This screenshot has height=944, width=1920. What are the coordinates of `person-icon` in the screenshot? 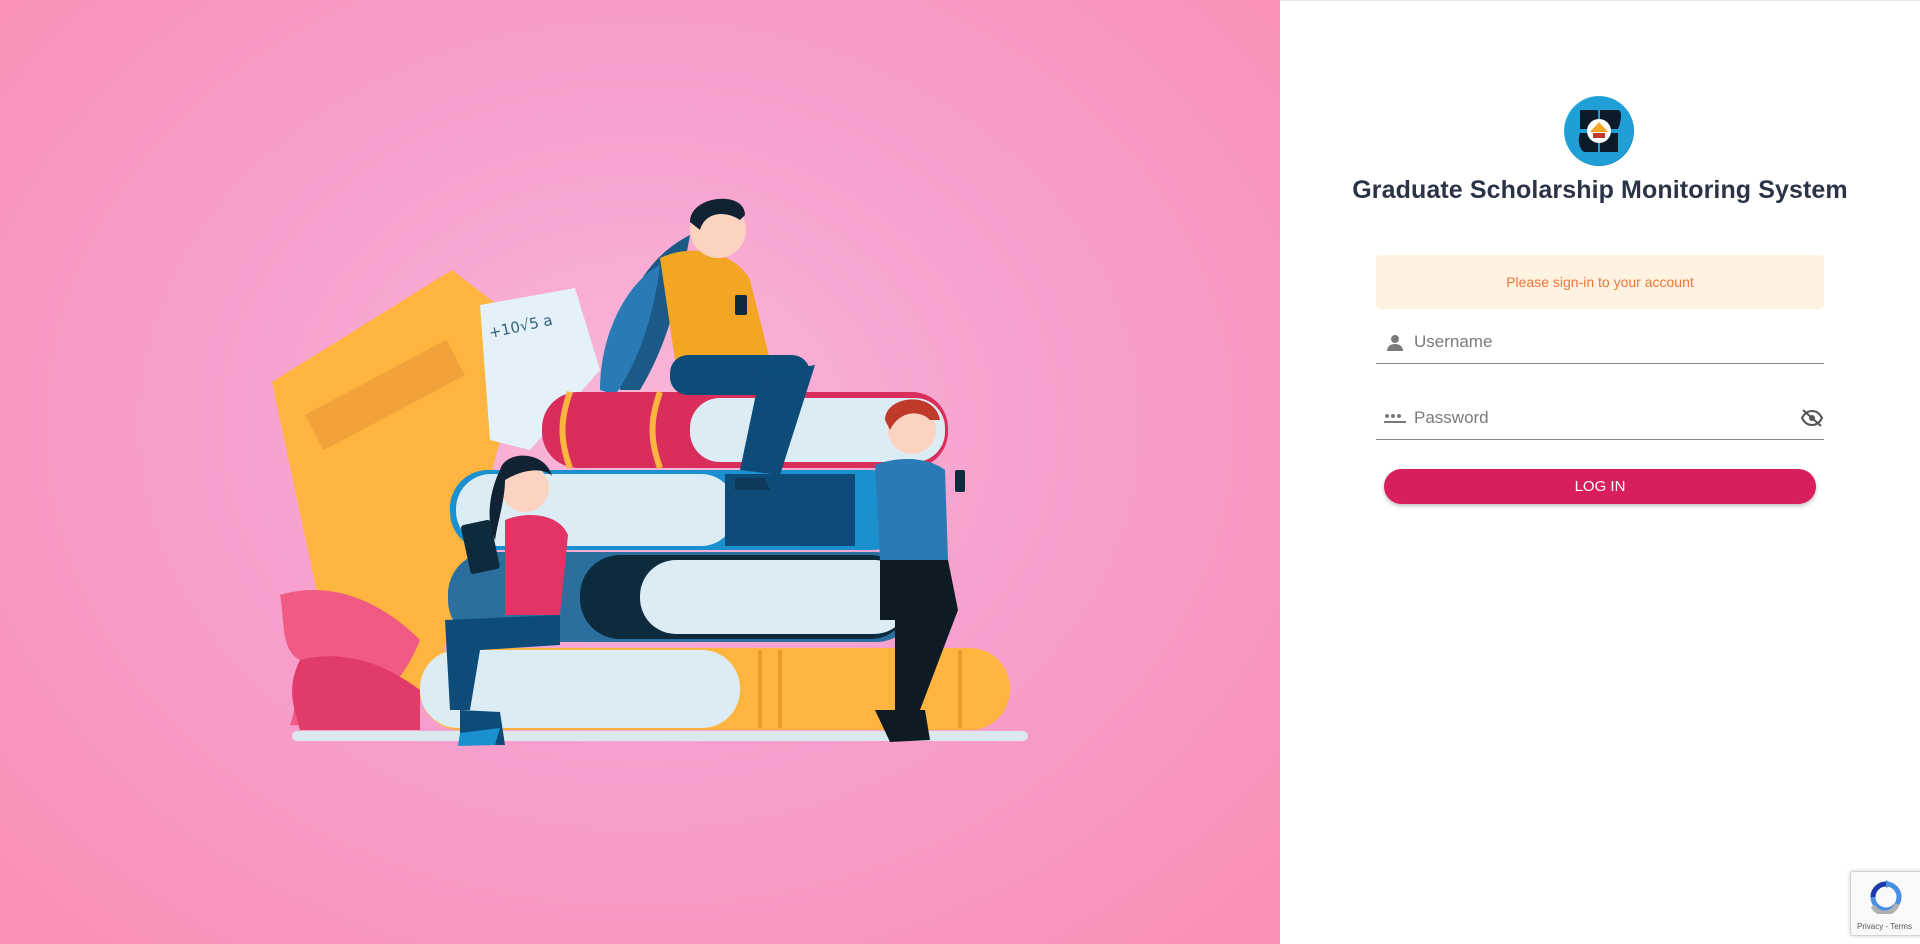 It's located at (1395, 343).